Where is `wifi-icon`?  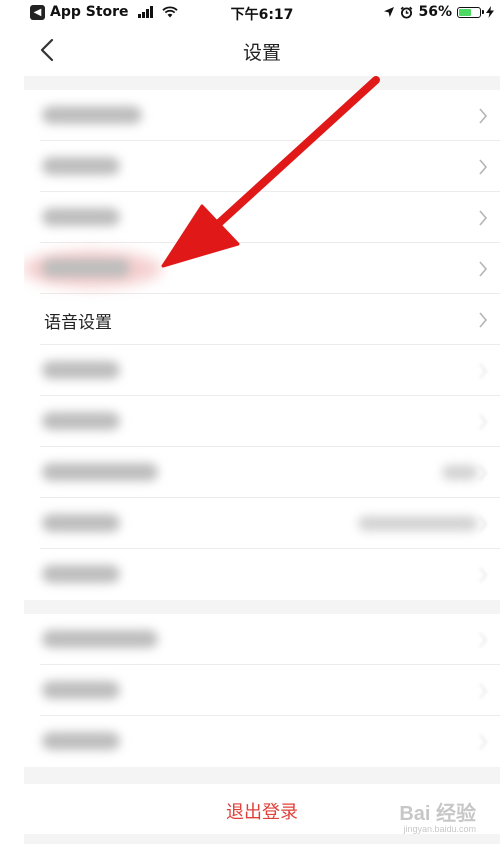 wifi-icon is located at coordinates (169, 12).